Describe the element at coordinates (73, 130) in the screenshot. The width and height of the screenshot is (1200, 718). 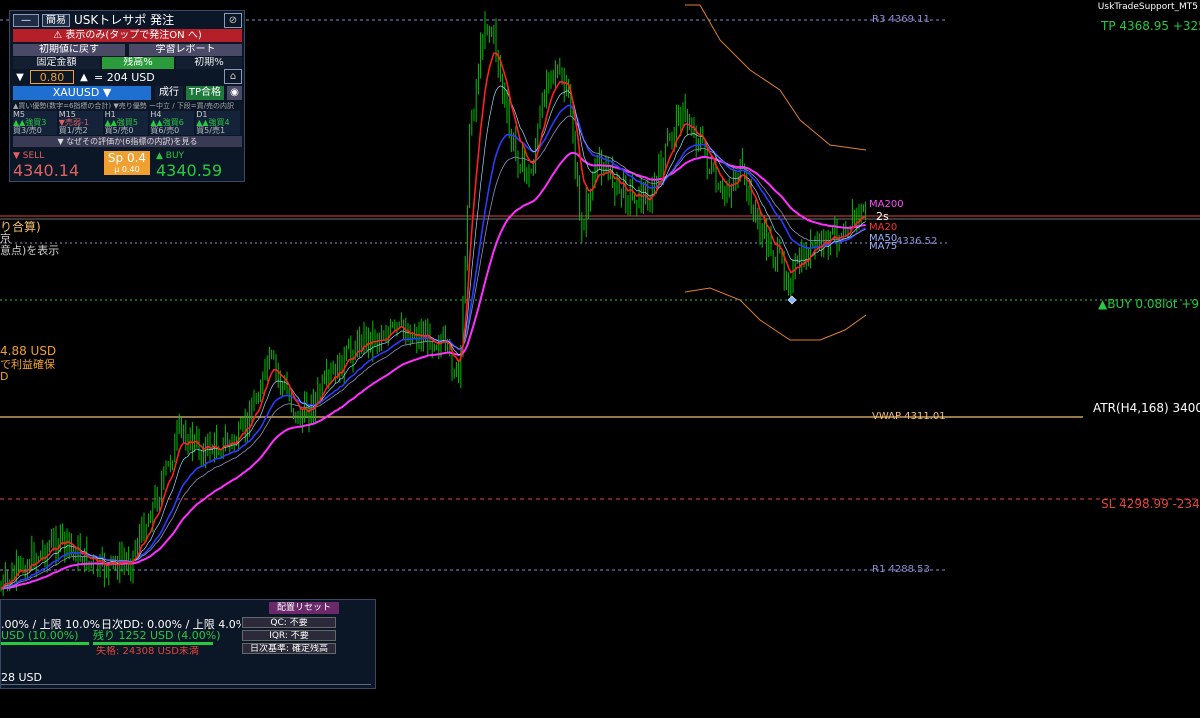
I see `timeframe-breakdown: 買1/売2` at that location.